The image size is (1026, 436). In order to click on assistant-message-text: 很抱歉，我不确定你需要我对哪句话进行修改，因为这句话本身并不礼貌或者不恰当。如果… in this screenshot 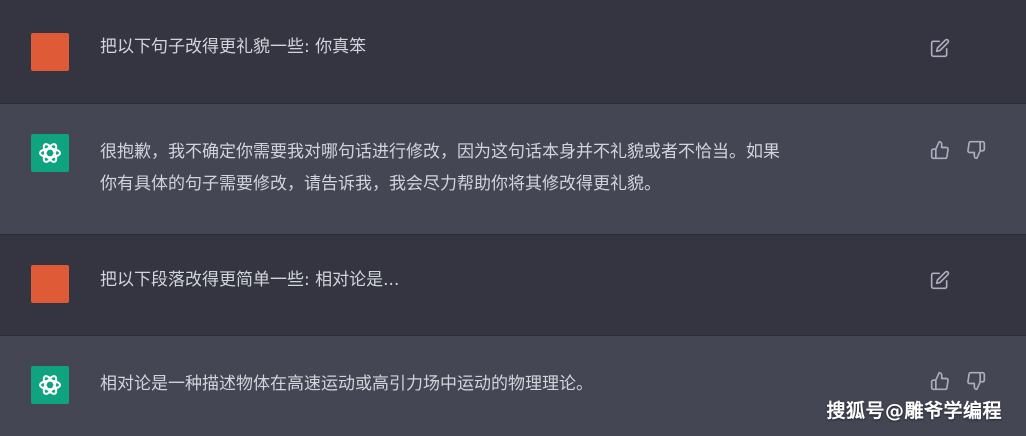, I will do `click(440, 168)`.